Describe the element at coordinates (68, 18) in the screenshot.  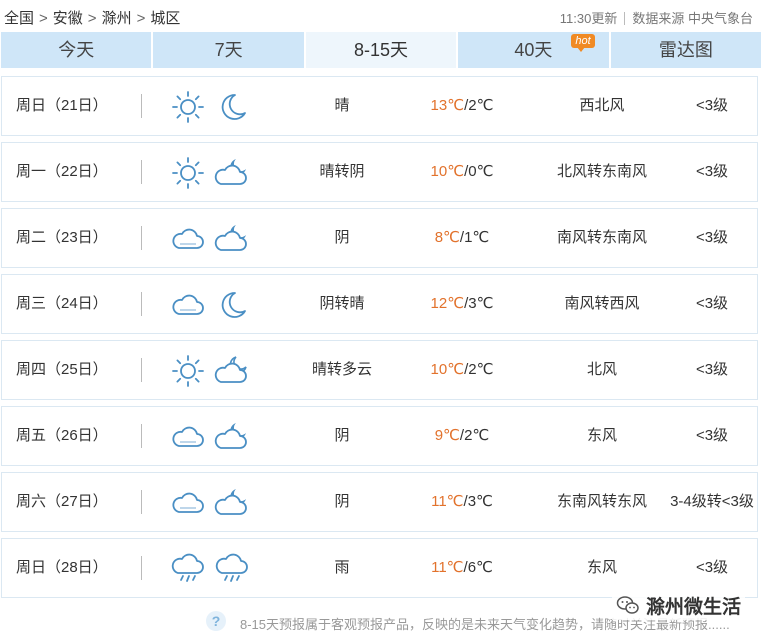
I see `breadcrumb-item-province: 安徽` at that location.